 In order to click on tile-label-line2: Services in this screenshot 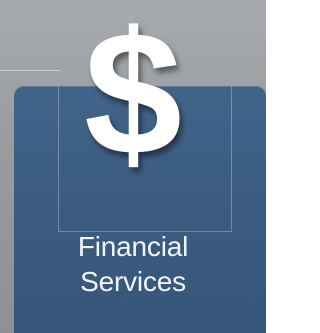, I will do `click(133, 281)`.